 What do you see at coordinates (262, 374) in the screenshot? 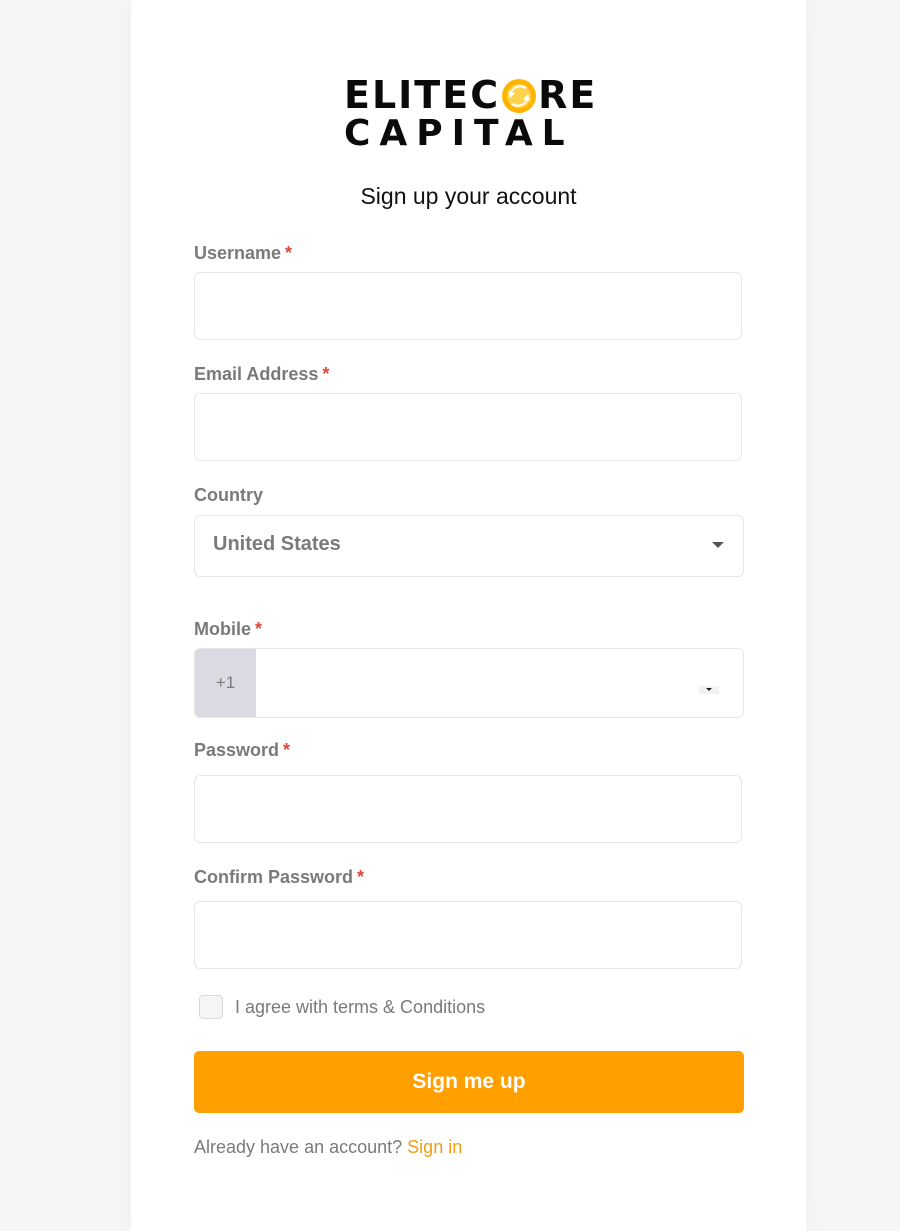
I see `email-label: Email Address *` at bounding box center [262, 374].